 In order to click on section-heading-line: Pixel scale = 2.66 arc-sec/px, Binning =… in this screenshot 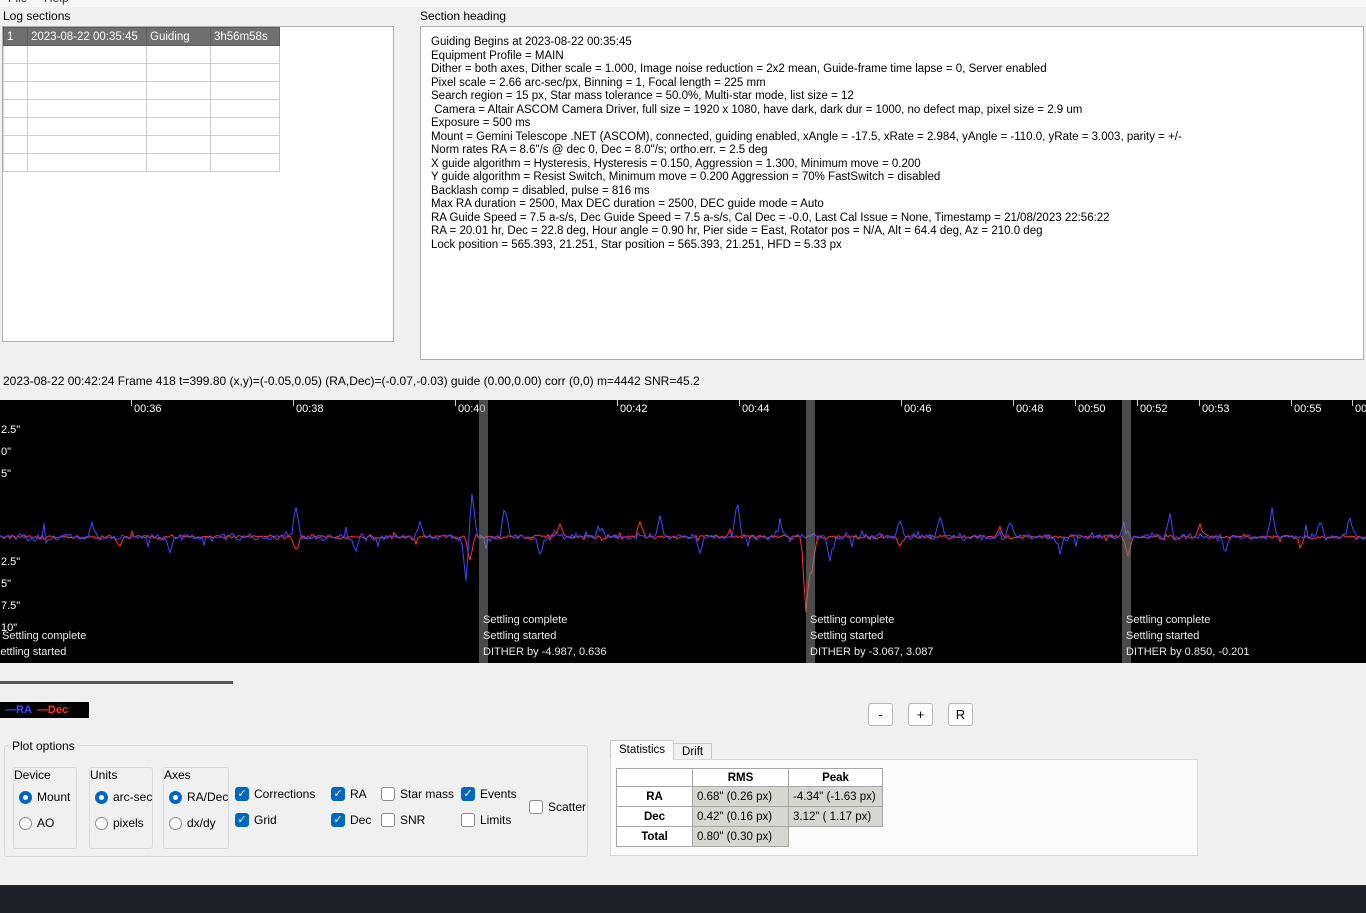, I will do `click(598, 82)`.